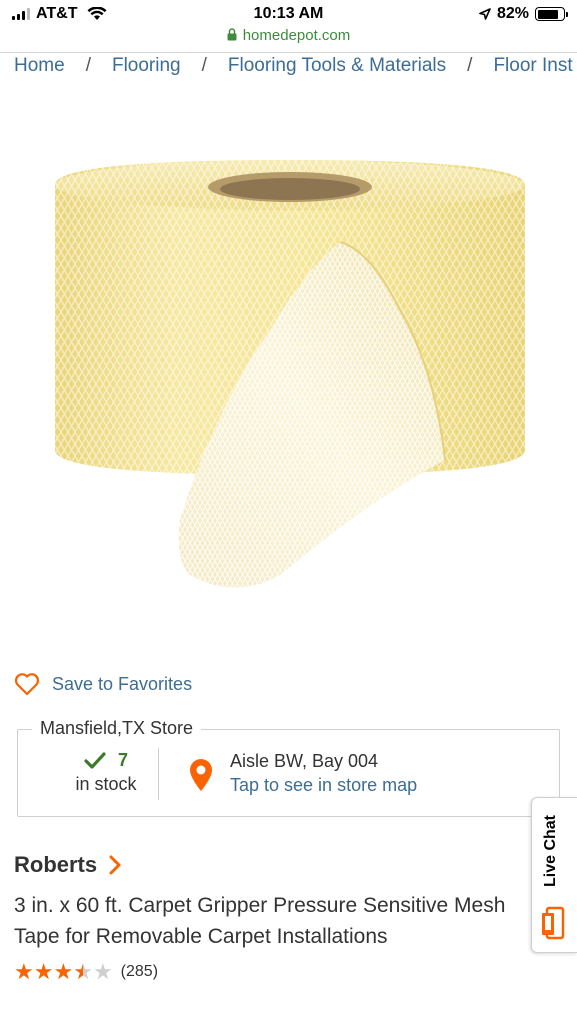  I want to click on star-rating: ★ ★ ★ ★ ★, so click(63, 972).